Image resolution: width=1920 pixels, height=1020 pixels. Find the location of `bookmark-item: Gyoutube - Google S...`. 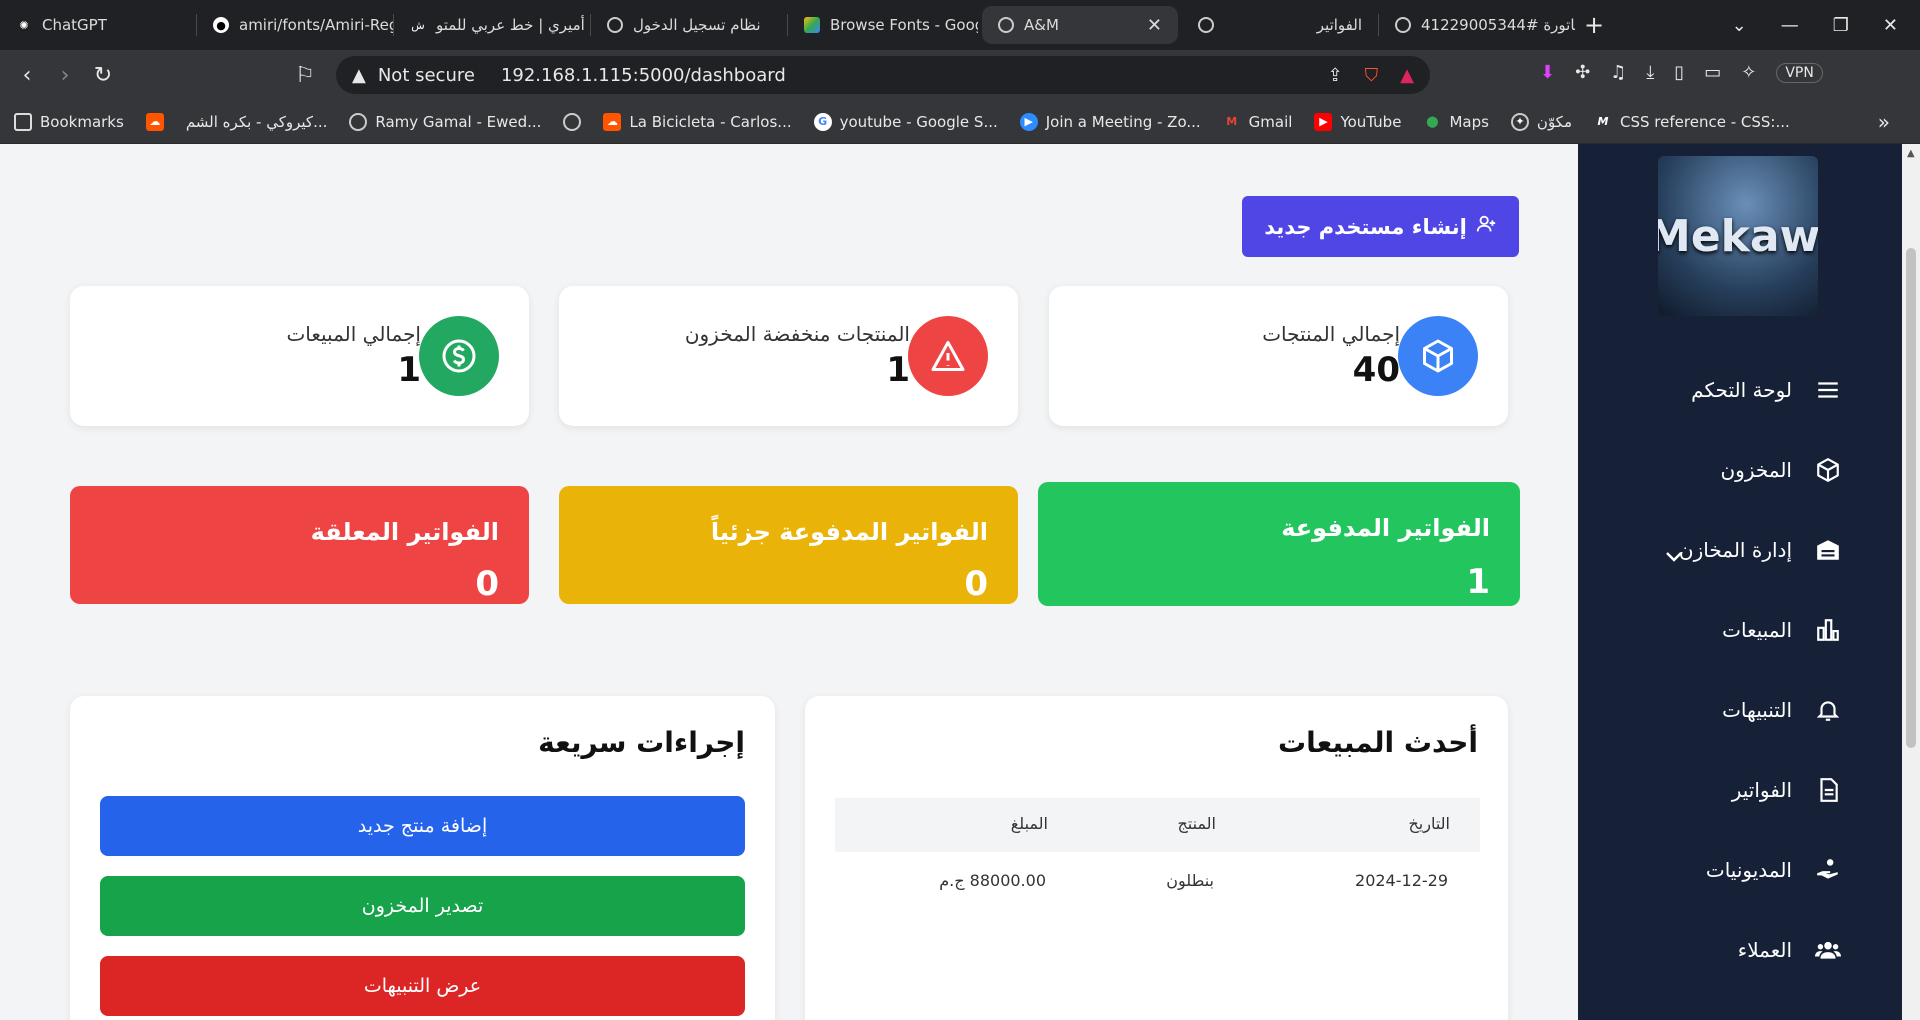

bookmark-item: Gyoutube - Google S... is located at coordinates (905, 121).